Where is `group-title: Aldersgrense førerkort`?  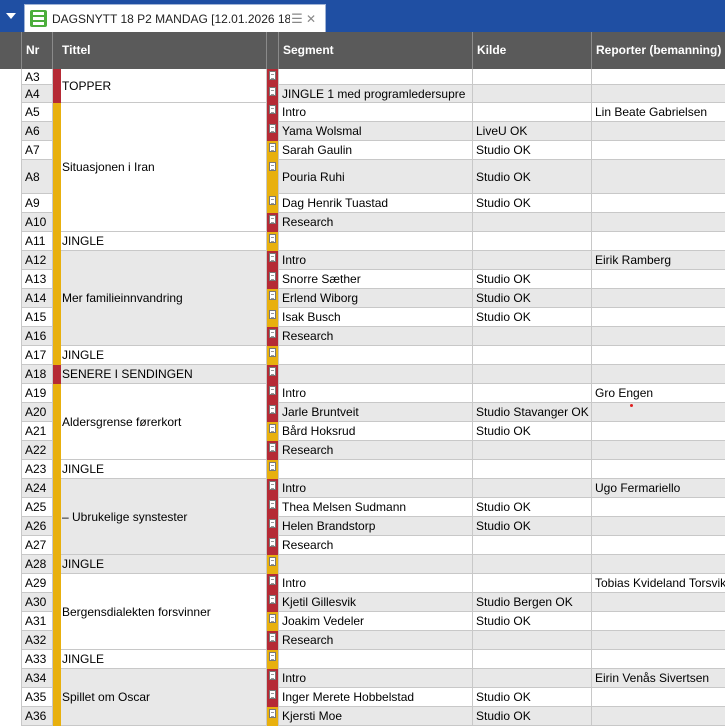 group-title: Aldersgrense førerkort is located at coordinates (164, 422).